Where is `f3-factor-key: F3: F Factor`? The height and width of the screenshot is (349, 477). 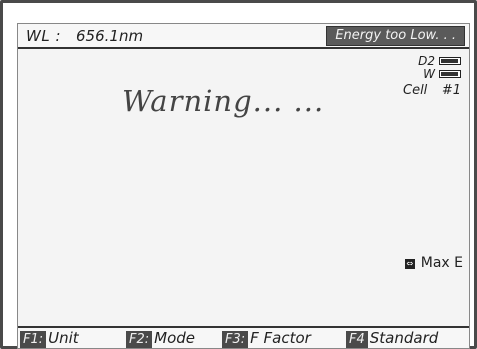
f3-factor-key: F3: F Factor is located at coordinates (266, 338).